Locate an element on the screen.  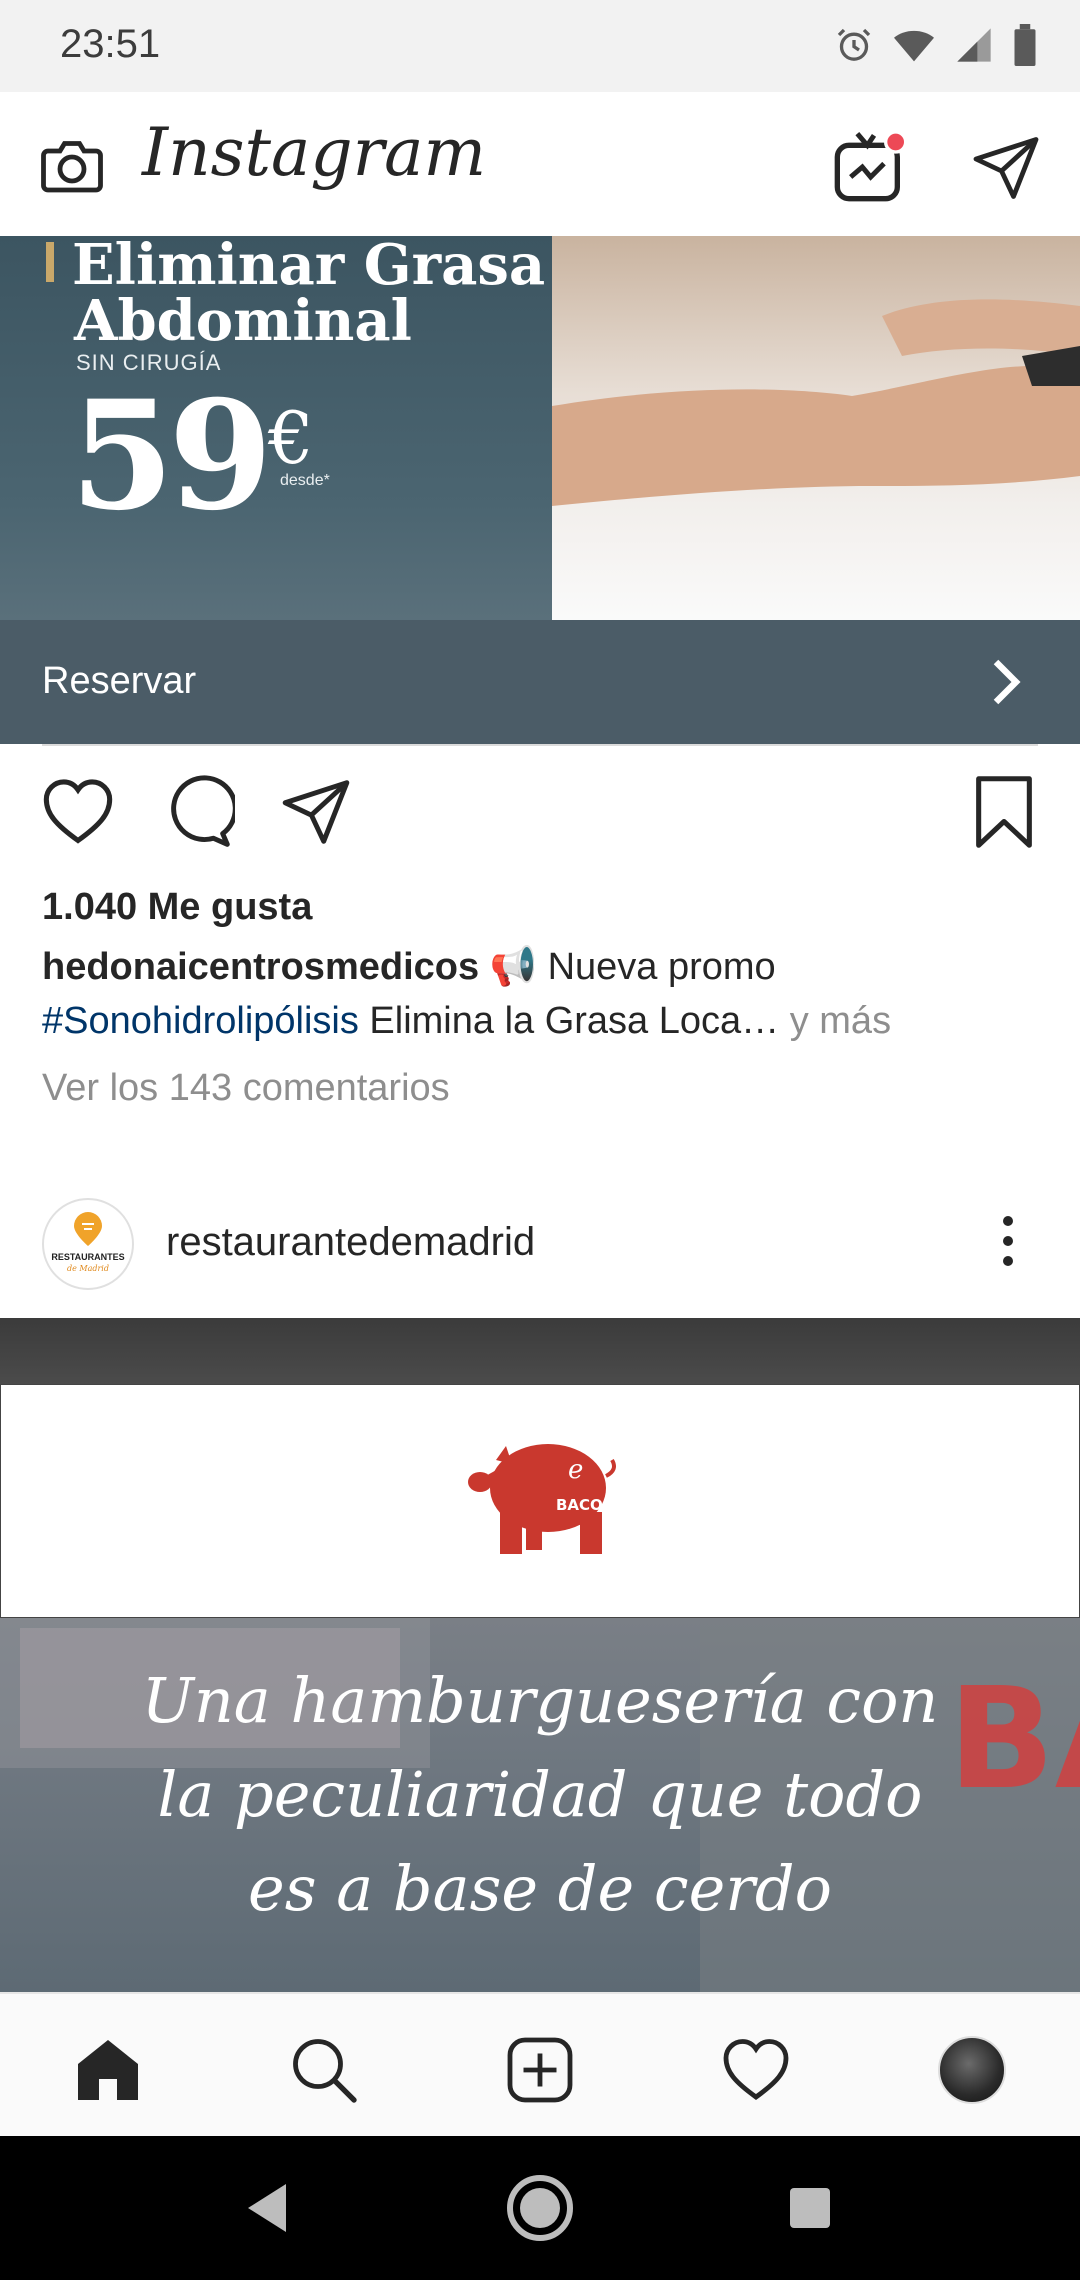
instagram-logo: Instagram is located at coordinates (314, 152).